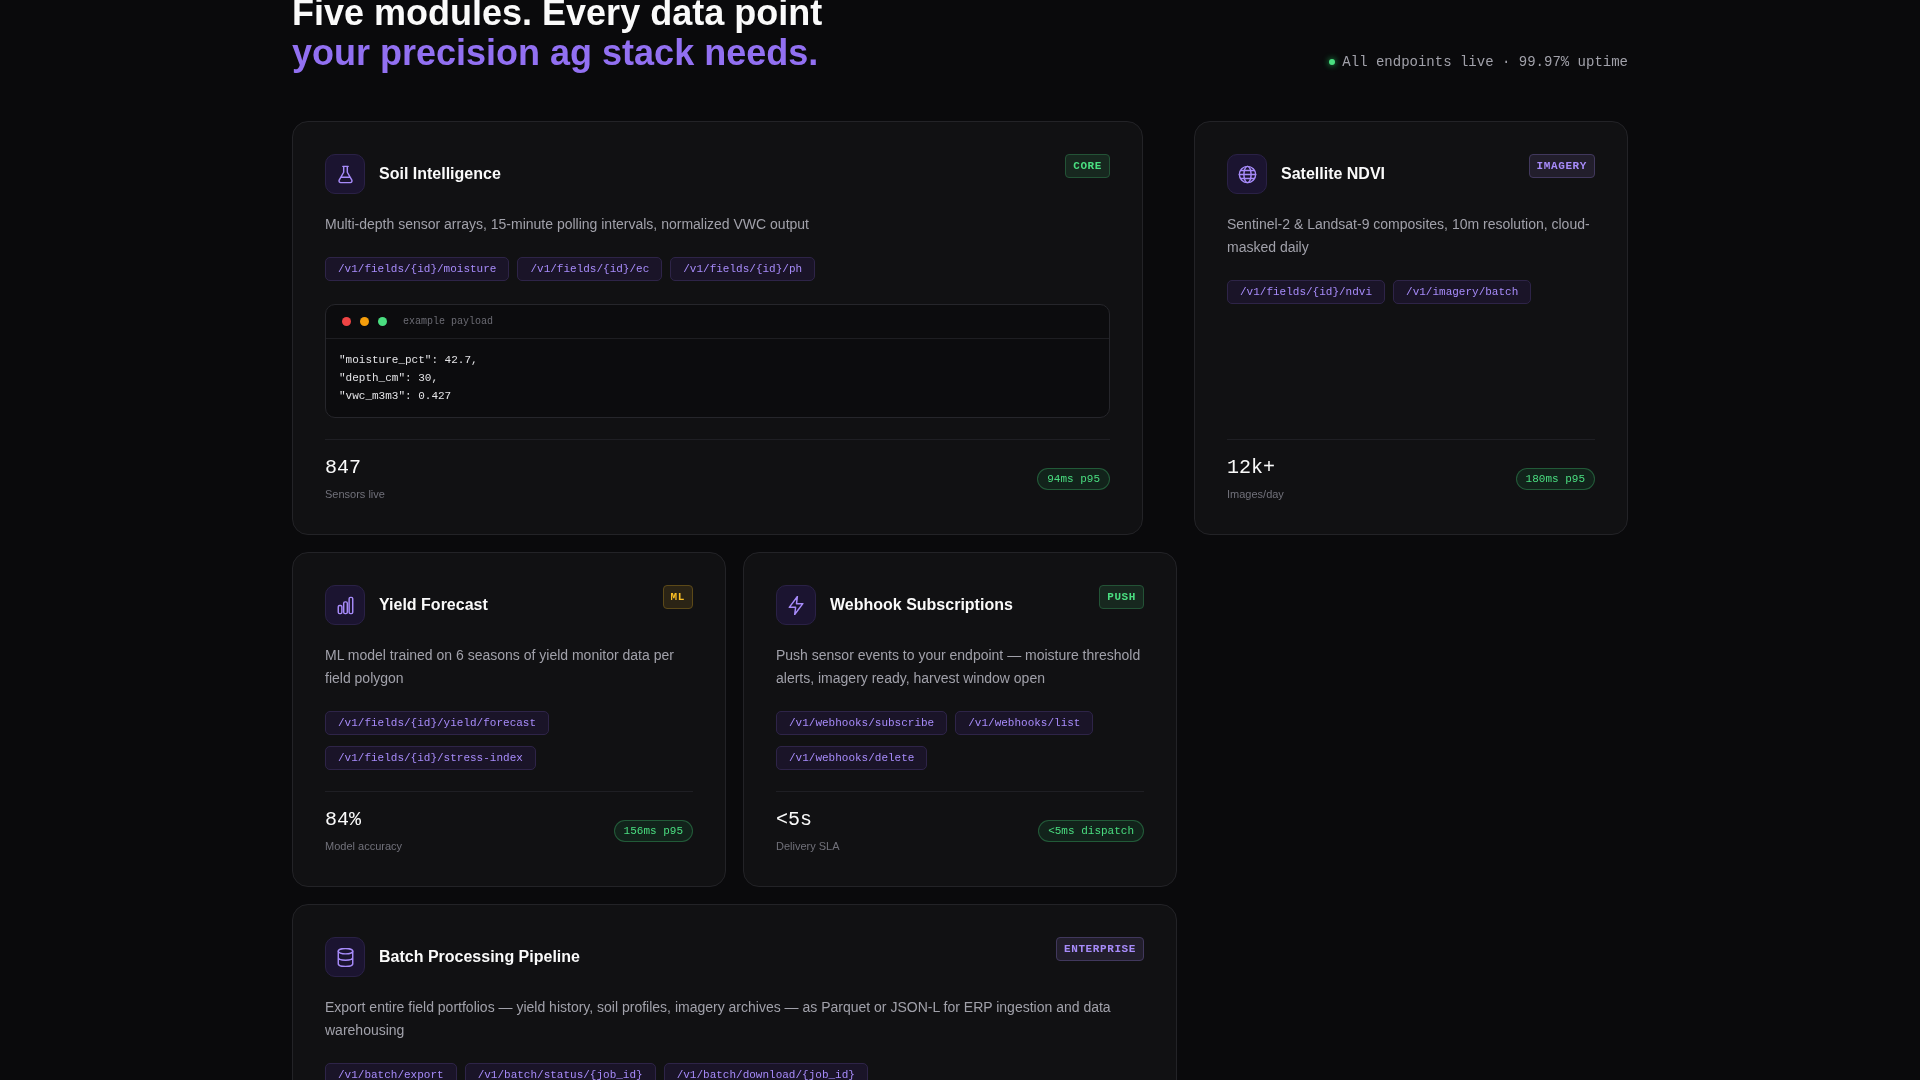  Describe the element at coordinates (1121, 597) in the screenshot. I see `category-badge: PUSH` at that location.